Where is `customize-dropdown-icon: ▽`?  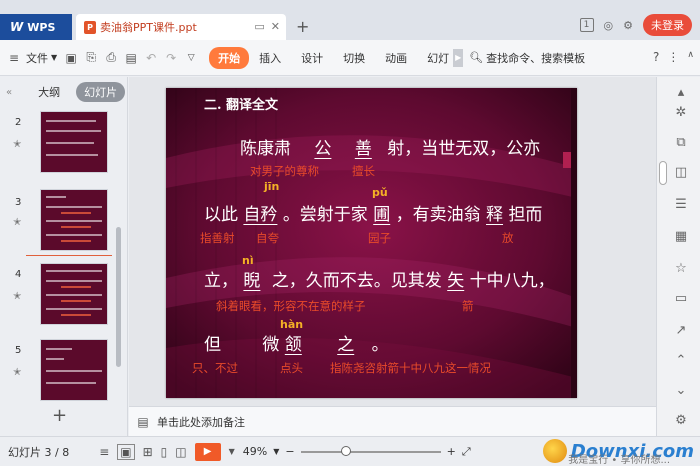 customize-dropdown-icon: ▽ is located at coordinates (191, 58).